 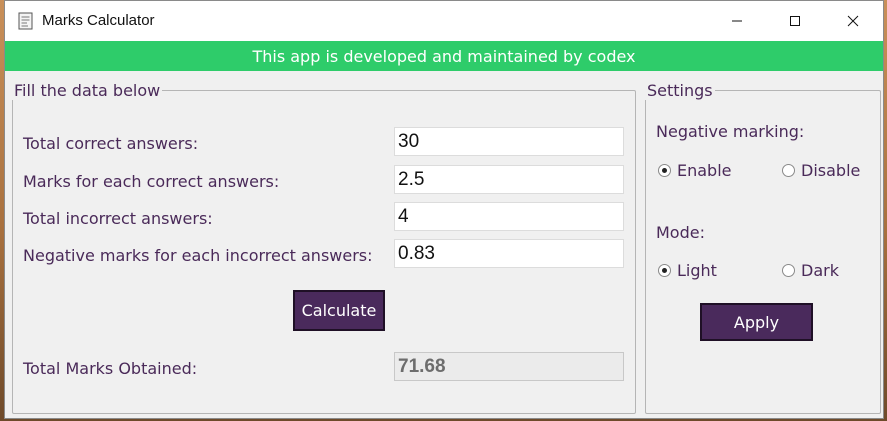 I want to click on app-icon, so click(x=25, y=21).